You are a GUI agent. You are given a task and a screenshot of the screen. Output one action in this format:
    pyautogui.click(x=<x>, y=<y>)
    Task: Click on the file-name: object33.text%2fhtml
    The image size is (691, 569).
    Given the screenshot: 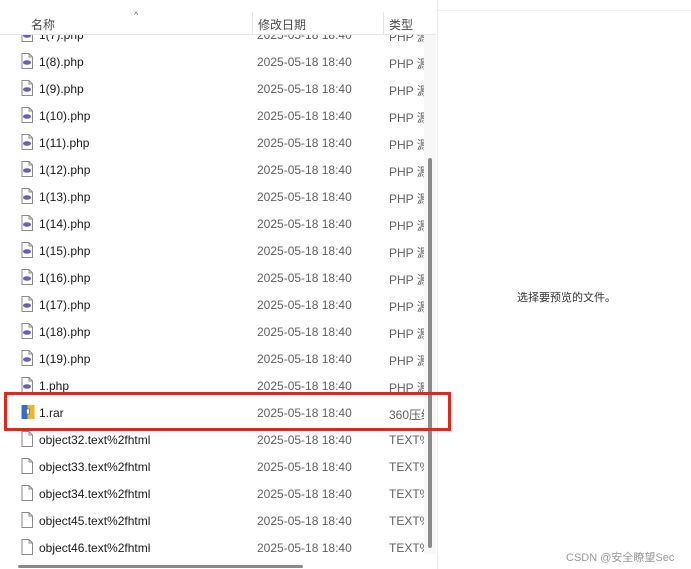 What is the action you would take?
    pyautogui.click(x=95, y=467)
    